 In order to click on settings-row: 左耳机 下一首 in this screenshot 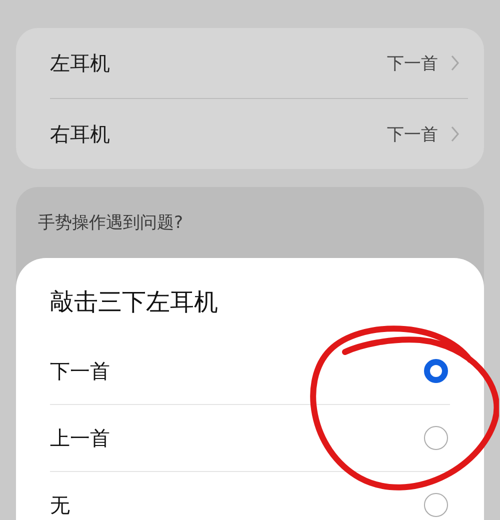, I will do `click(250, 63)`.